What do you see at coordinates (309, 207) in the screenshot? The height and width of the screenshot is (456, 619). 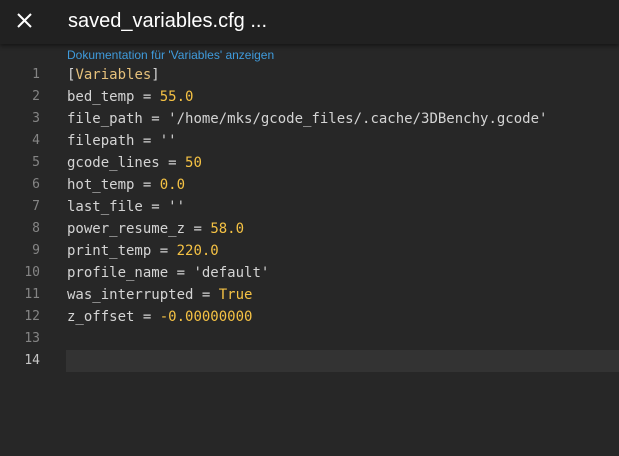 I see `code-line: 7 last_file = ''` at bounding box center [309, 207].